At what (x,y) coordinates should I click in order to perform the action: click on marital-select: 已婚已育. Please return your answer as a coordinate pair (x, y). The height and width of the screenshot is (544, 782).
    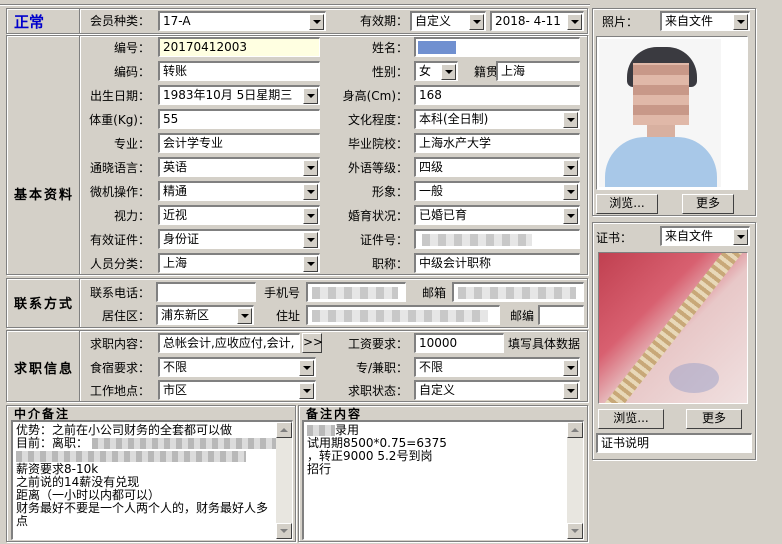
    Looking at the image, I should click on (497, 215).